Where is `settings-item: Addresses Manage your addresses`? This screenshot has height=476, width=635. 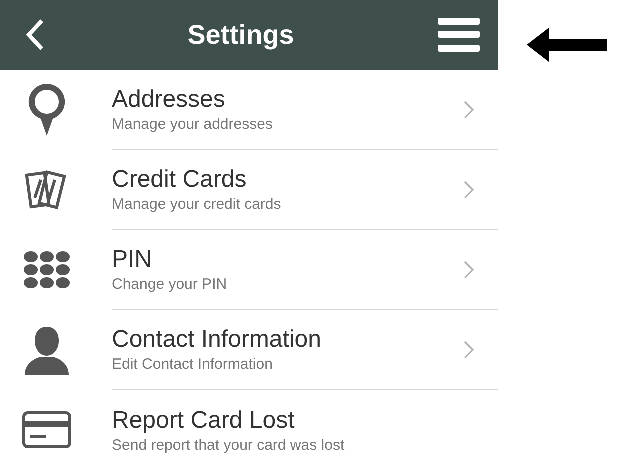
settings-item: Addresses Manage your addresses is located at coordinates (249, 110).